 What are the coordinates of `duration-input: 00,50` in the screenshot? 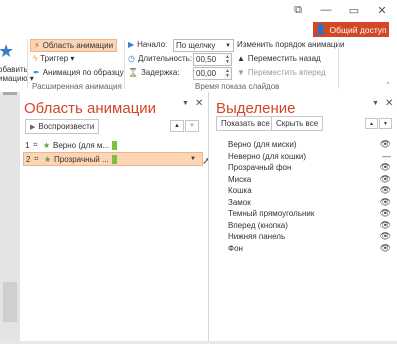 It's located at (209, 59).